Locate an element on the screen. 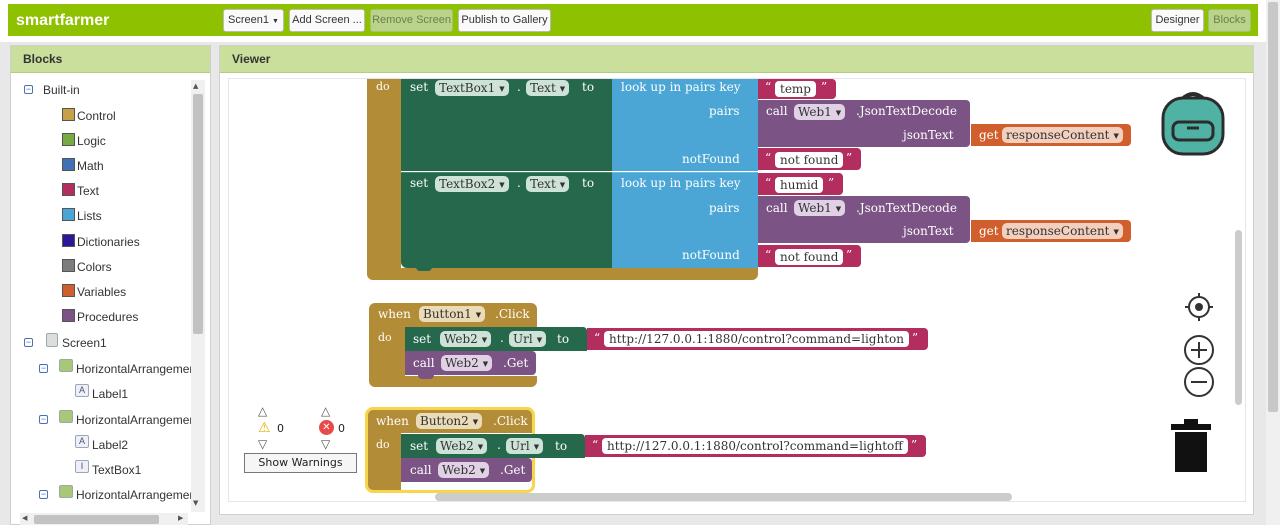 This screenshot has height=525, width=1280. textbox1-component-dropdown: TextBox1 ▼ is located at coordinates (472, 88).